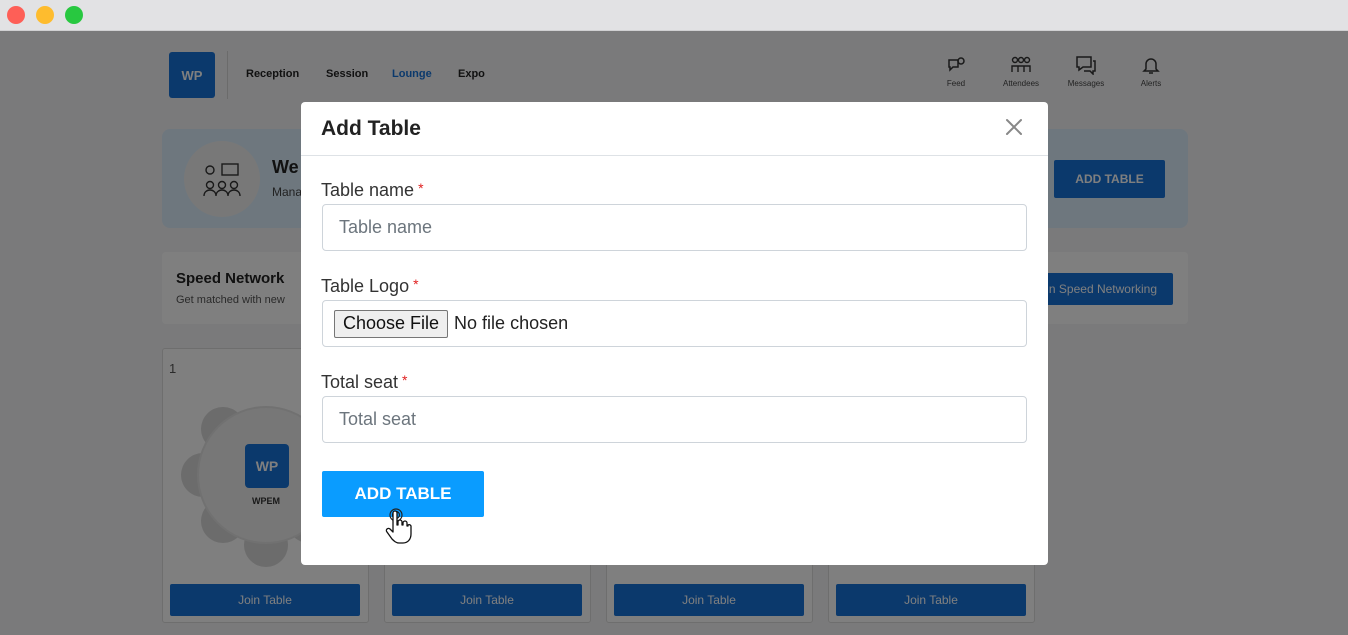 Image resolution: width=1348 pixels, height=635 pixels. What do you see at coordinates (16, 15) in the screenshot?
I see `close-window-button` at bounding box center [16, 15].